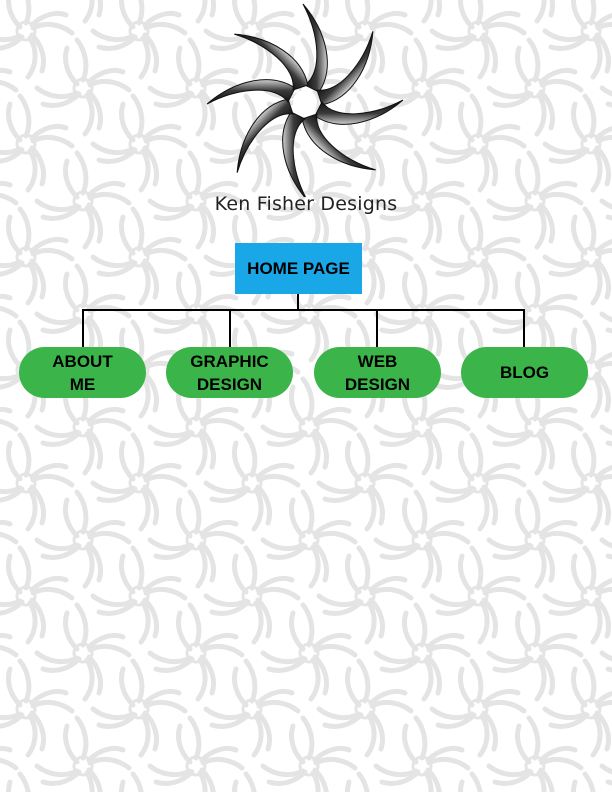 The image size is (612, 792). I want to click on about-me-node: ABOUT ME, so click(82, 372).